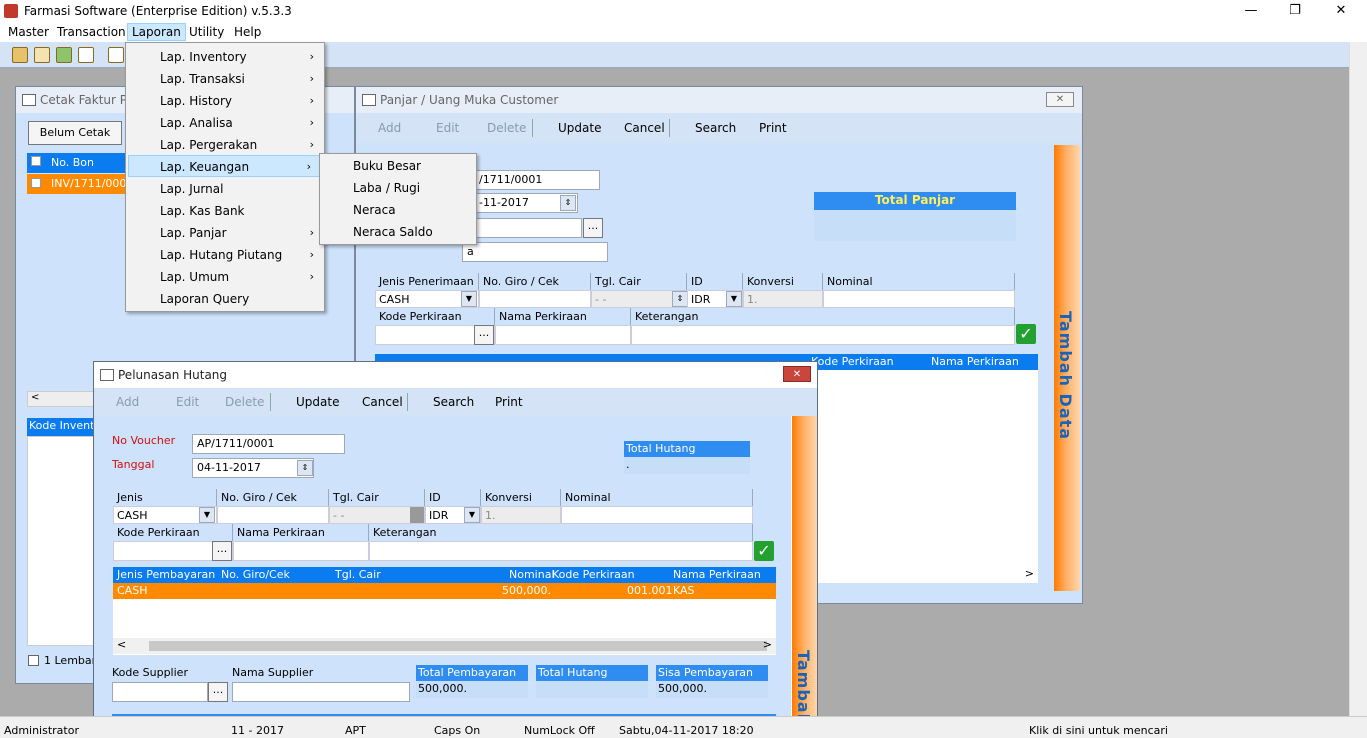 This screenshot has width=1367, height=738. I want to click on menu-help: Help, so click(247, 32).